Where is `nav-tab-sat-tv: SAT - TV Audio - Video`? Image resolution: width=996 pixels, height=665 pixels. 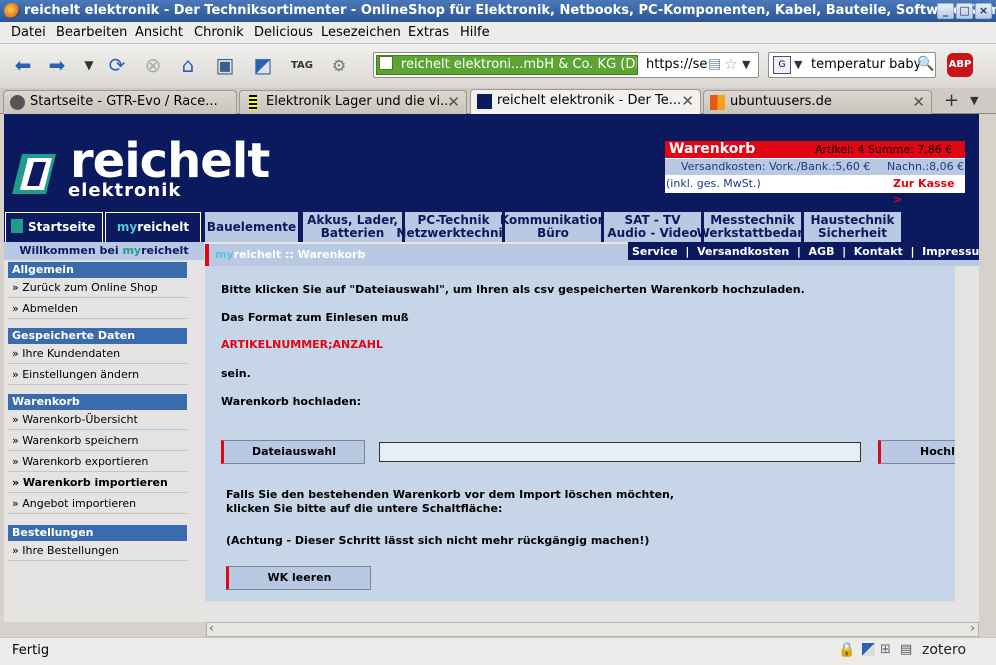 nav-tab-sat-tv: SAT - TV Audio - Video is located at coordinates (653, 227).